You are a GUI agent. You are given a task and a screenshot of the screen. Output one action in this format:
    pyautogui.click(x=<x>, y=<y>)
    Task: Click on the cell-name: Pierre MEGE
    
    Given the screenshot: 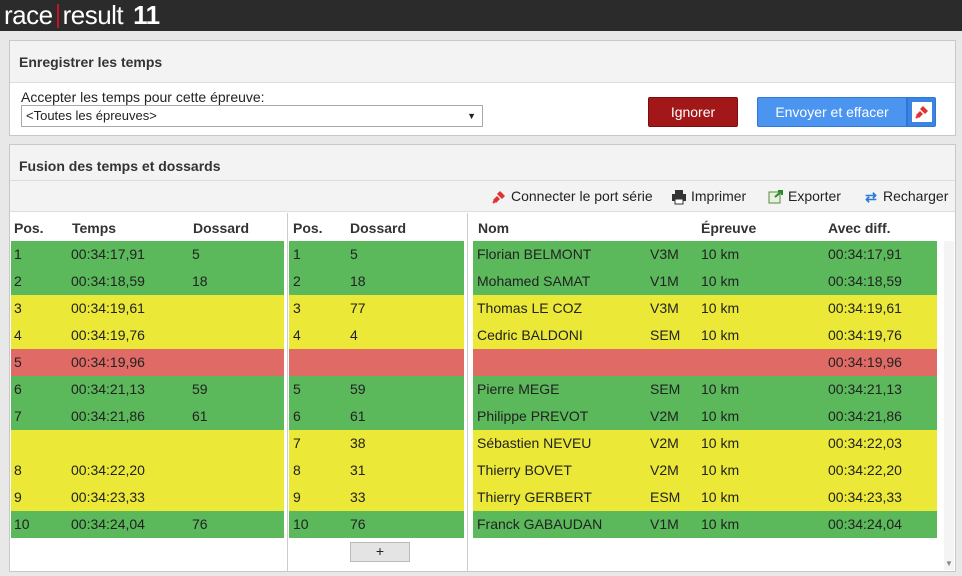 What is the action you would take?
    pyautogui.click(x=518, y=389)
    